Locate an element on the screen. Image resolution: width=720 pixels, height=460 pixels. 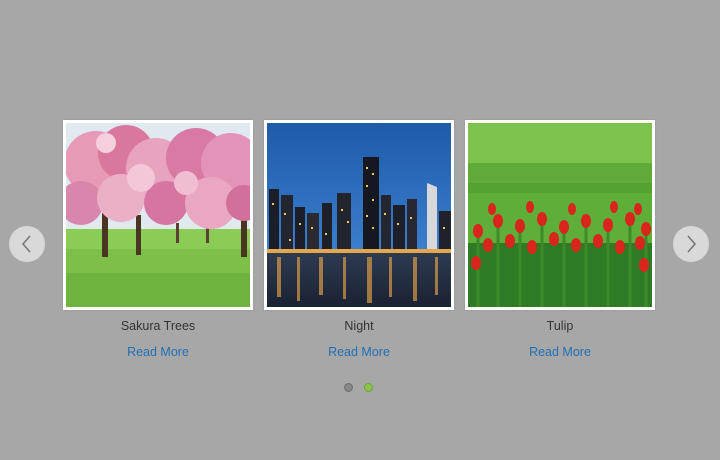
chevron-left-icon is located at coordinates (26, 244).